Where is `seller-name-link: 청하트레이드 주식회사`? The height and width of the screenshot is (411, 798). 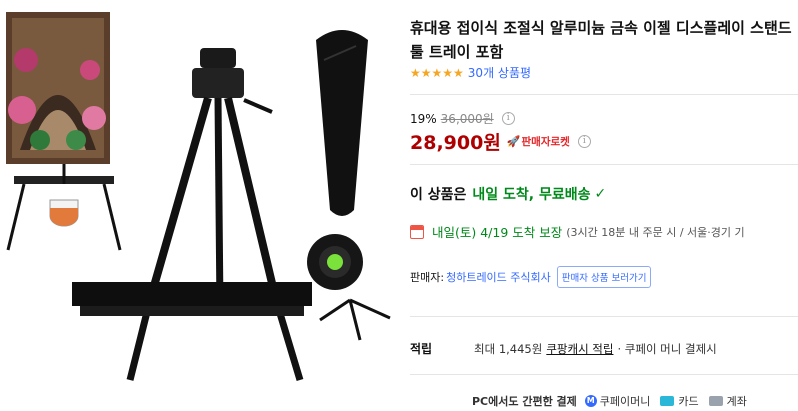
seller-name-link: 청하트레이드 주식회사 is located at coordinates (498, 277).